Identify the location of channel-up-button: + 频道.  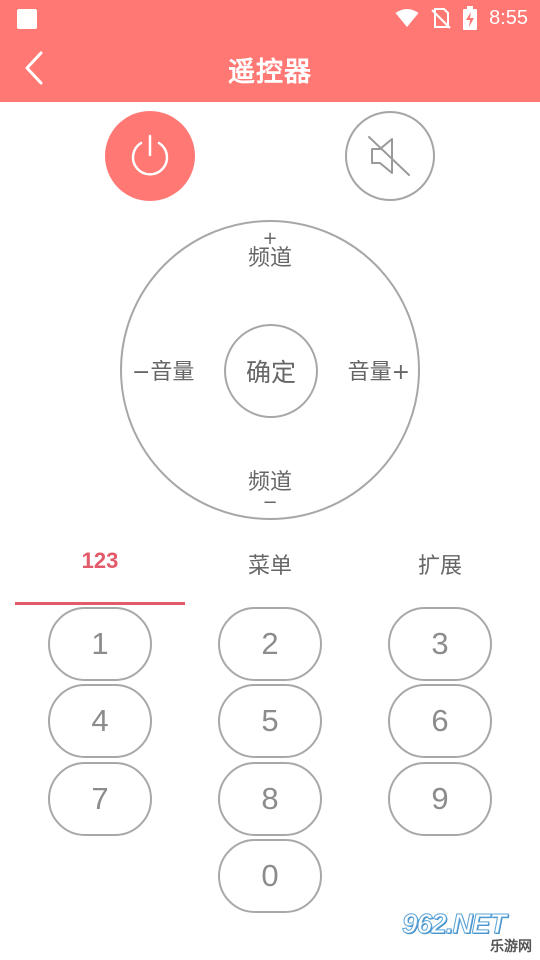
(270, 250).